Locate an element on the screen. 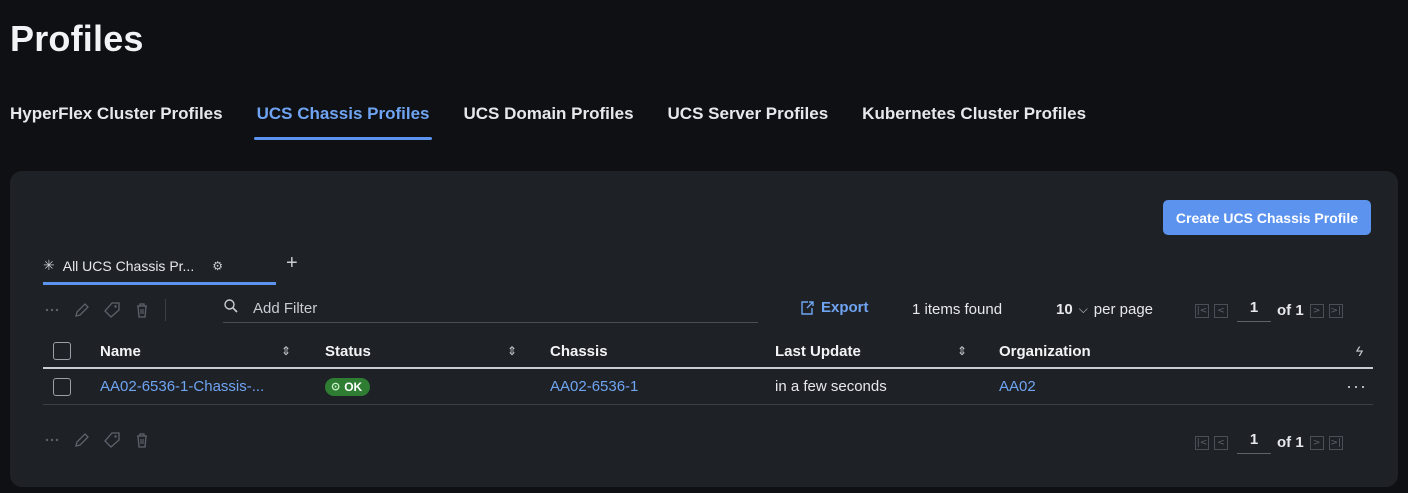 The width and height of the screenshot is (1408, 493). select-all-checkbox is located at coordinates (62, 351).